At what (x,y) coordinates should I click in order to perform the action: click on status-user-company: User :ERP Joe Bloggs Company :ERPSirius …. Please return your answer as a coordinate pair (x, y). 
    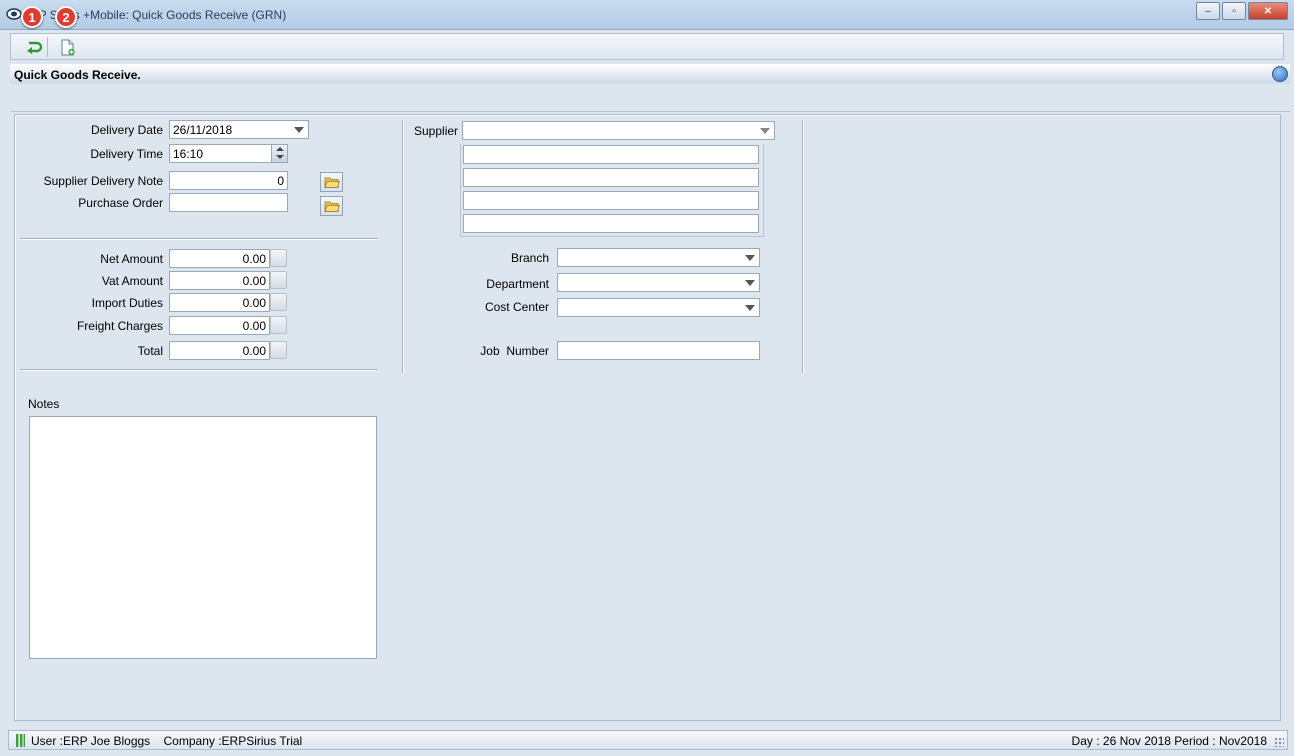
    Looking at the image, I should click on (167, 741).